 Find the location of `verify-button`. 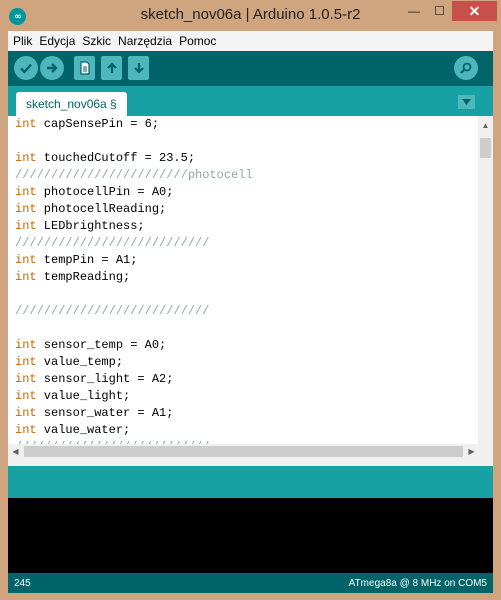

verify-button is located at coordinates (26, 68).